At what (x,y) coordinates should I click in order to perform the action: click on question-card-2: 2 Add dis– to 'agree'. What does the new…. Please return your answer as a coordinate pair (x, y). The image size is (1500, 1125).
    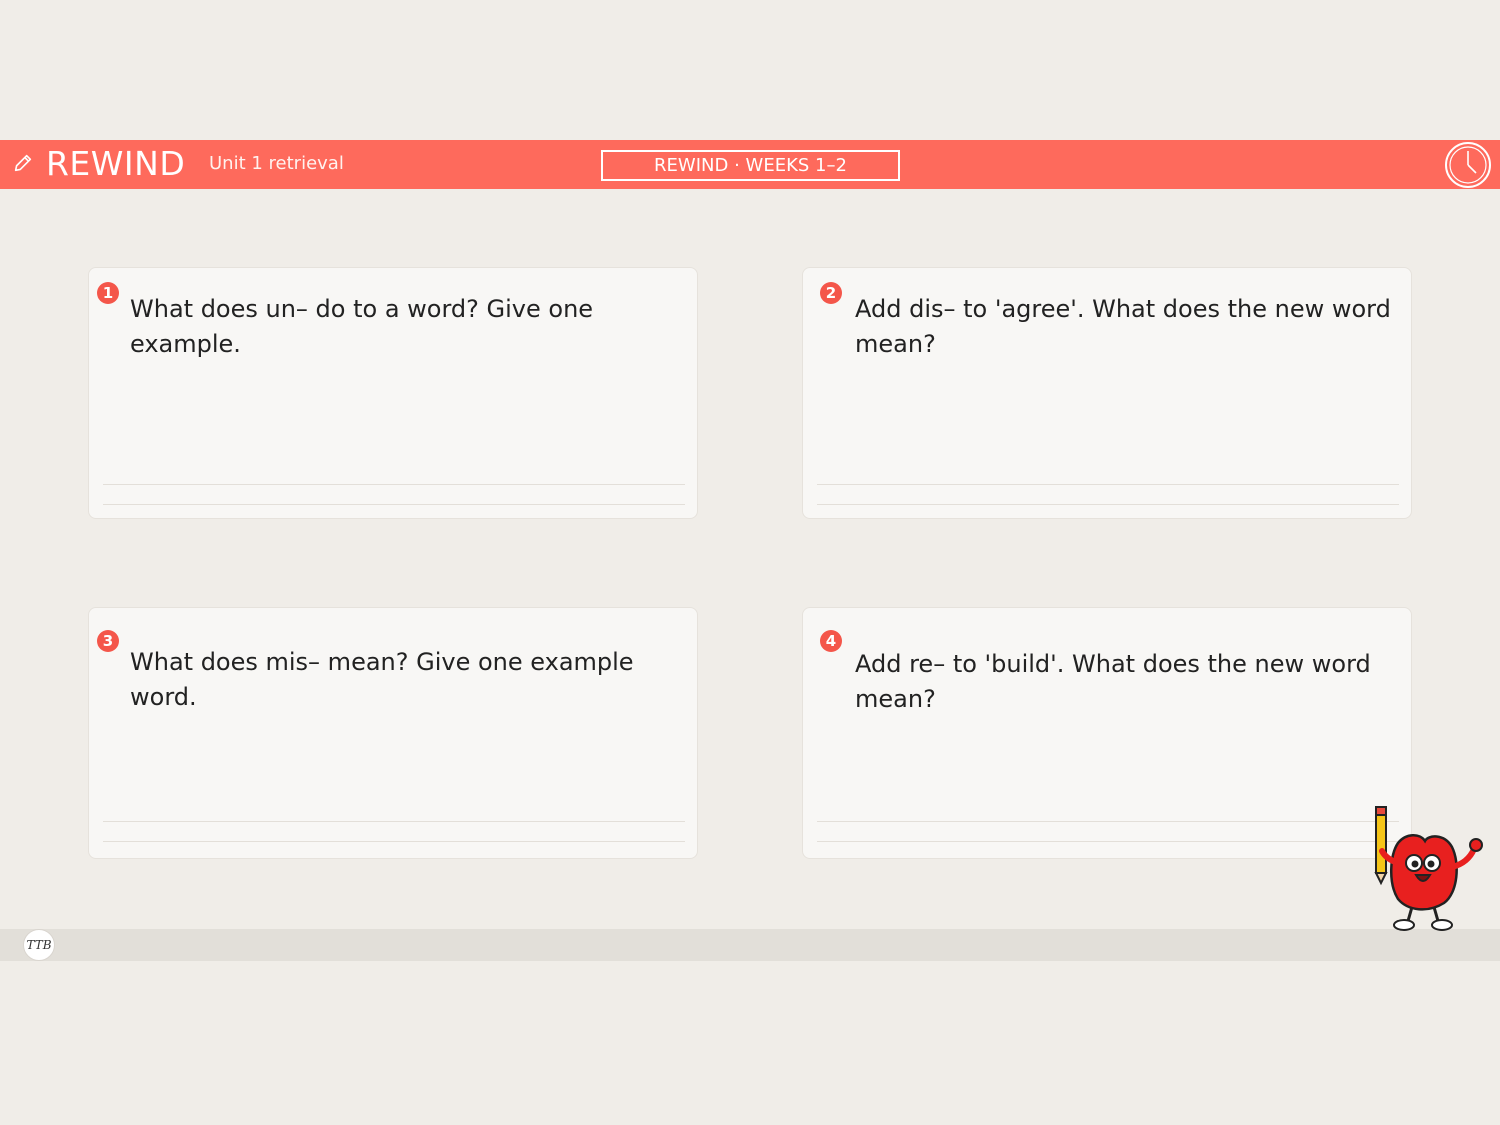
    Looking at the image, I should click on (1107, 393).